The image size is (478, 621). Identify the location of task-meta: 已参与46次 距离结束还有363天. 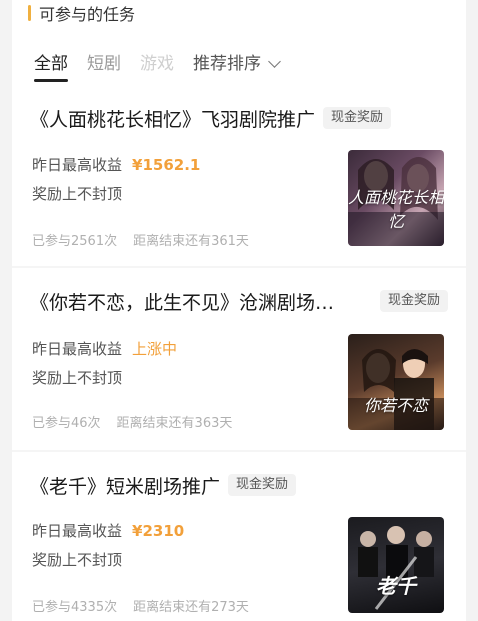
(132, 421).